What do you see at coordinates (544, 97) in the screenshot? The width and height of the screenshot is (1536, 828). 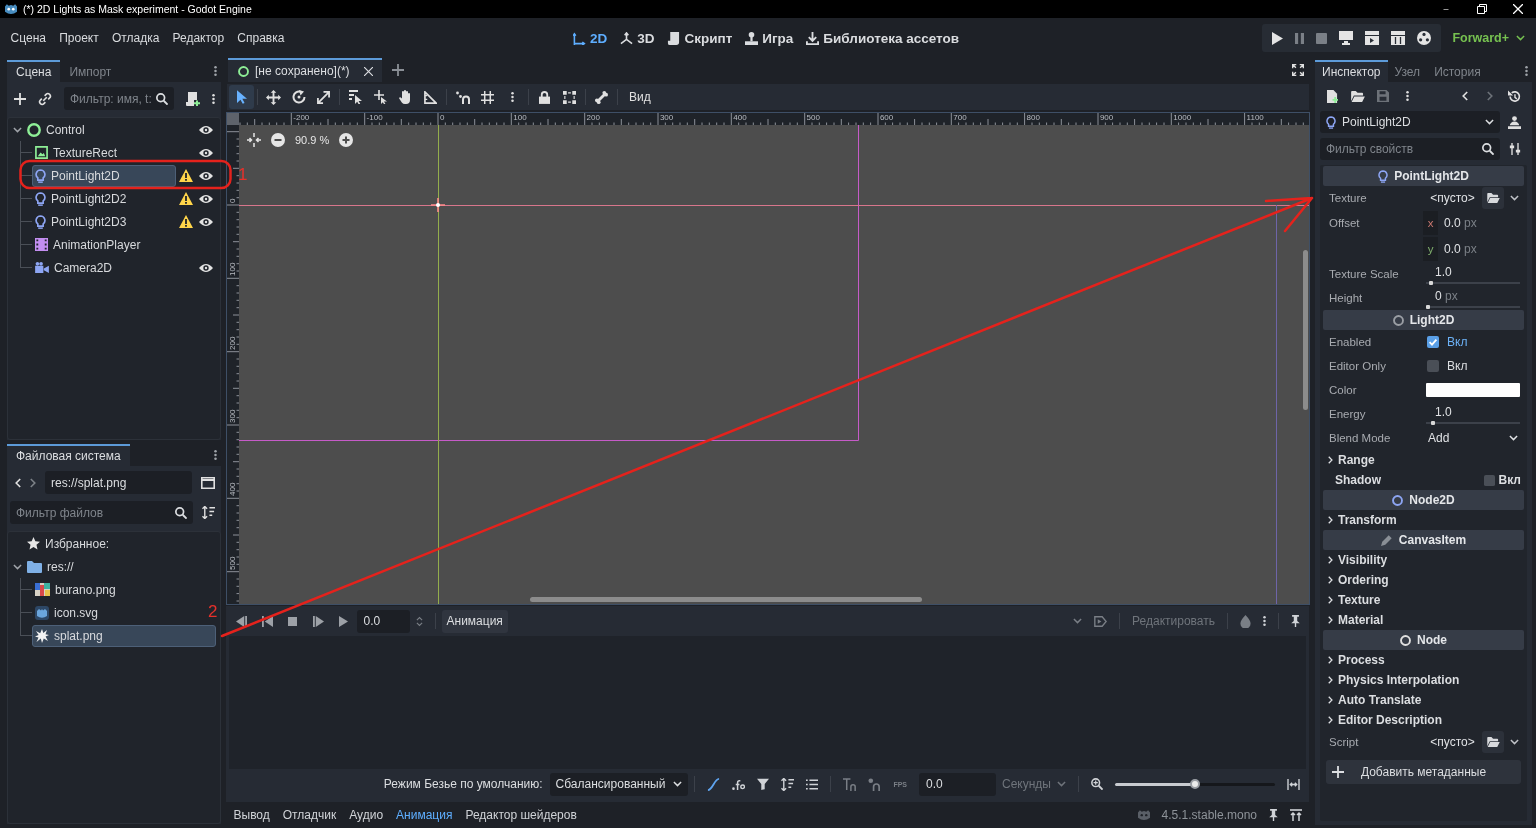 I see `lock-icon` at bounding box center [544, 97].